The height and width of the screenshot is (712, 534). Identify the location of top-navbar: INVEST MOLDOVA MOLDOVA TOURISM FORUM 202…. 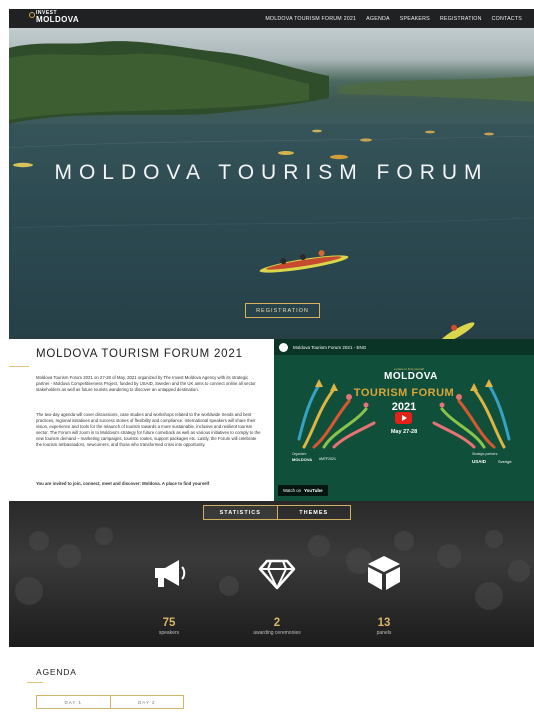
(271, 18).